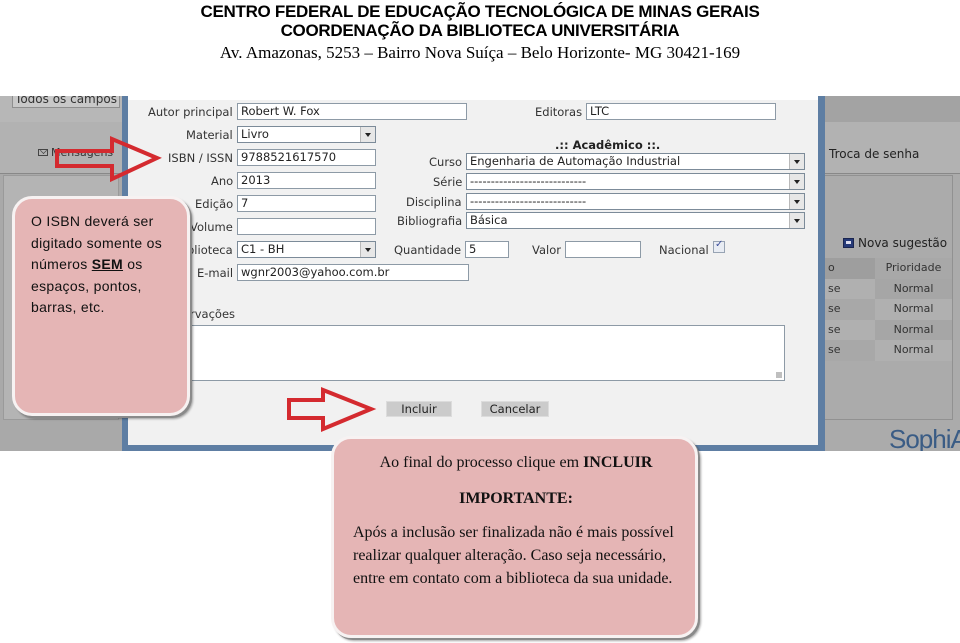  What do you see at coordinates (528, 201) in the screenshot?
I see `disciplina-value: ----------------------------` at bounding box center [528, 201].